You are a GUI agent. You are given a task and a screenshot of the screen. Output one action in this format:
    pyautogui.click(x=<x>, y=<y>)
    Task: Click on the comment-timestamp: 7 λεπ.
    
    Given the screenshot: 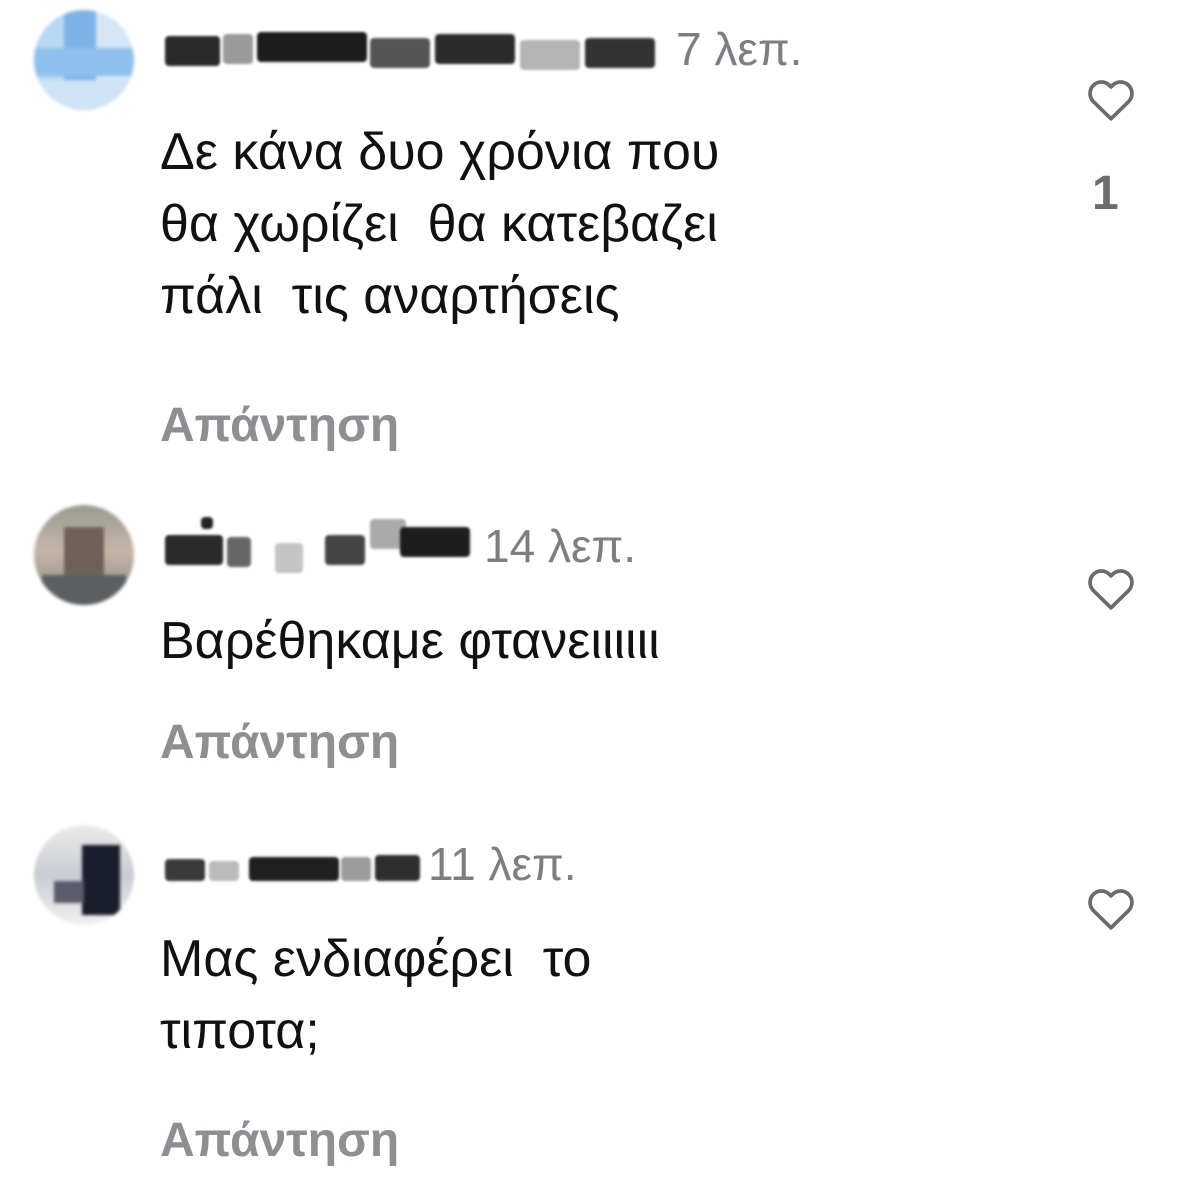 What is the action you would take?
    pyautogui.click(x=739, y=49)
    